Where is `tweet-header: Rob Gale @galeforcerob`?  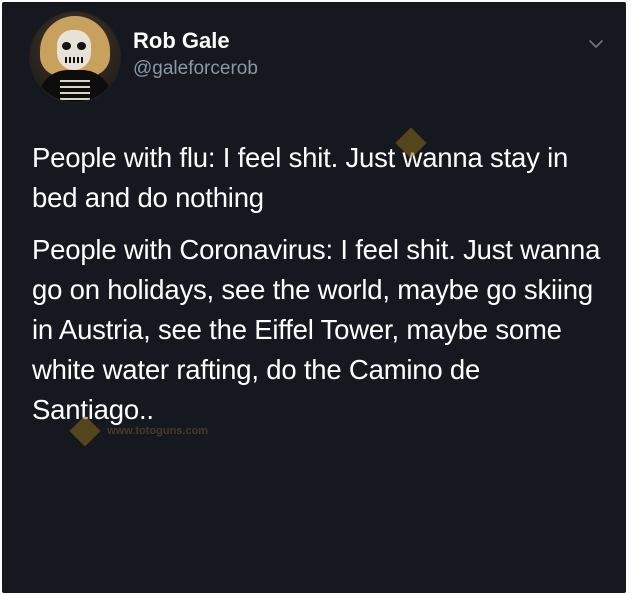
tweet-header: Rob Gale @galeforcerob is located at coordinates (325, 58).